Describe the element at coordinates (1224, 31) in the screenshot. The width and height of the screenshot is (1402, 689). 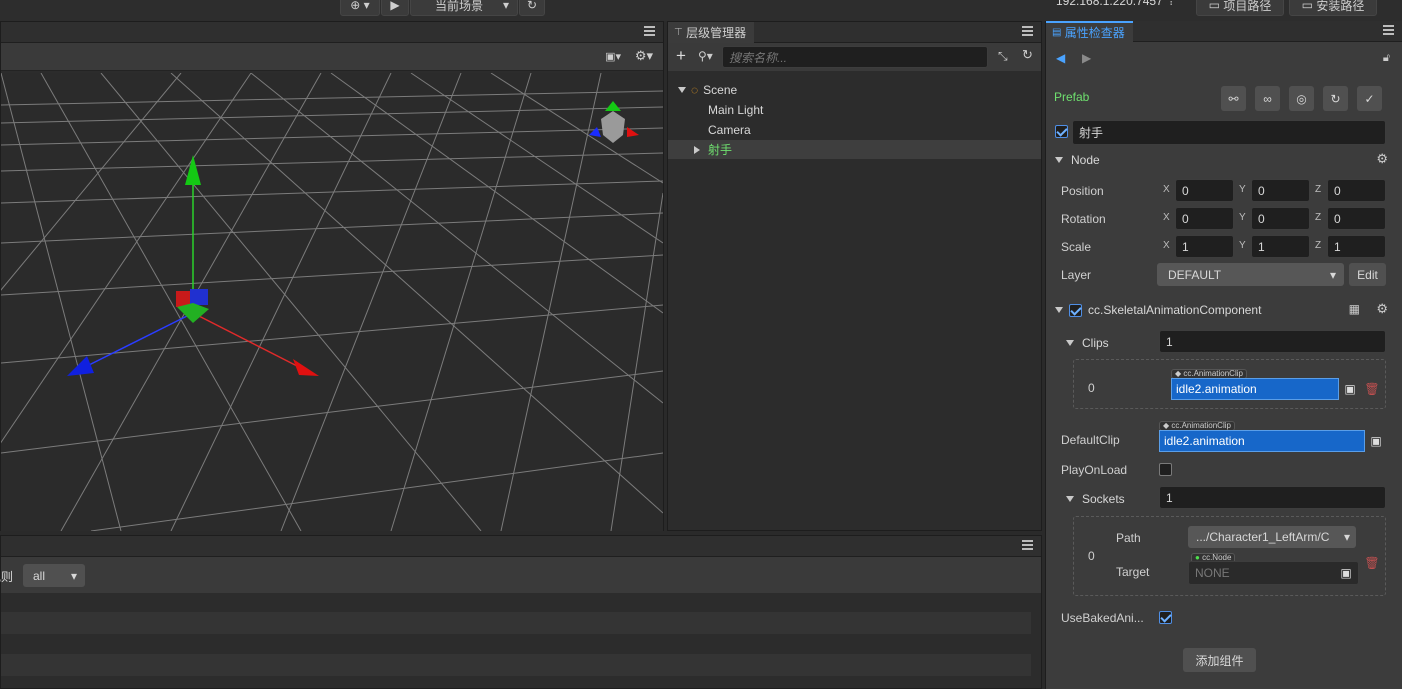
I see `inspector-header: ▤ 属性检查器` at that location.